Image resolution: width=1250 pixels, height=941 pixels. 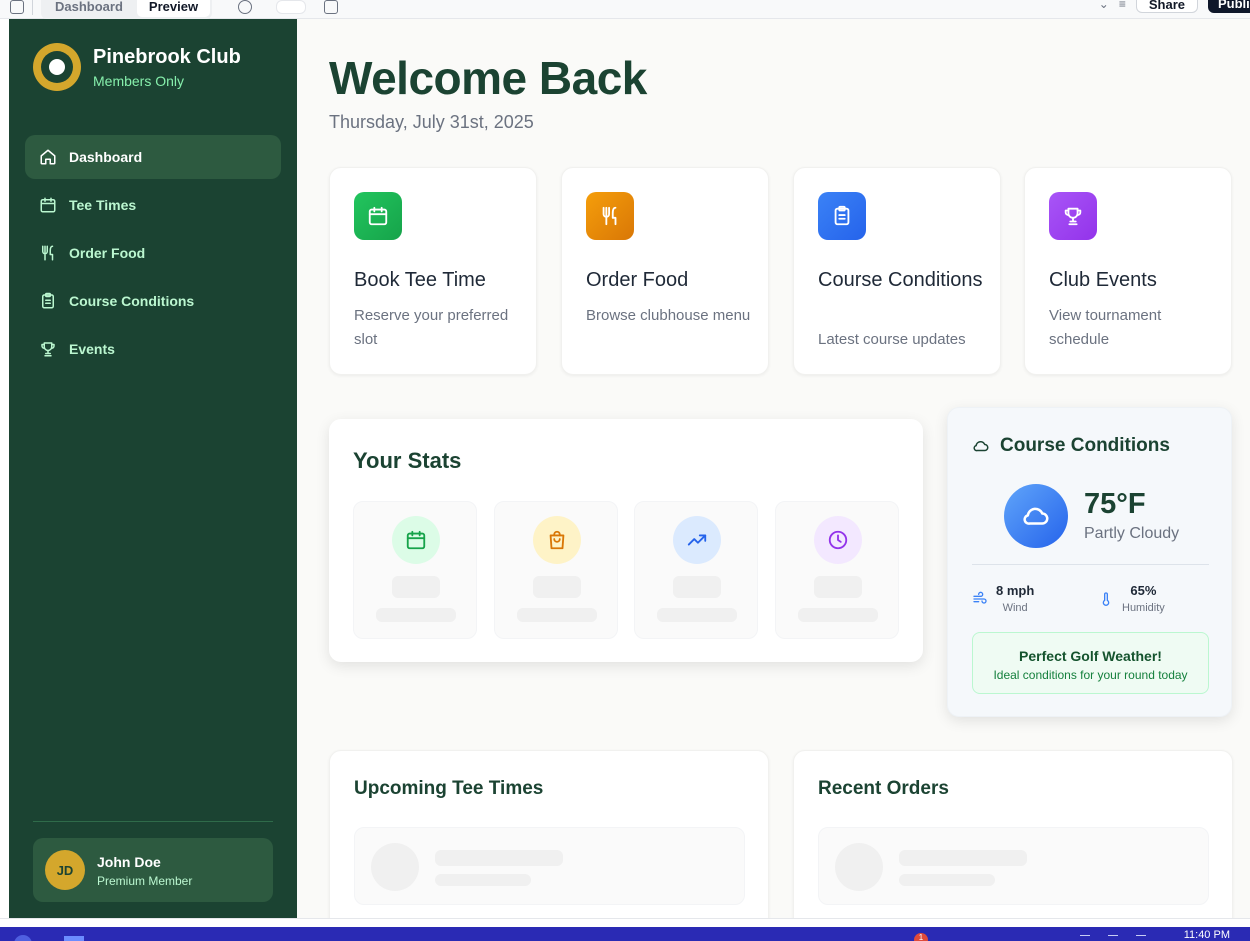 What do you see at coordinates (625, 922) in the screenshot?
I see `window-bottom-edge` at bounding box center [625, 922].